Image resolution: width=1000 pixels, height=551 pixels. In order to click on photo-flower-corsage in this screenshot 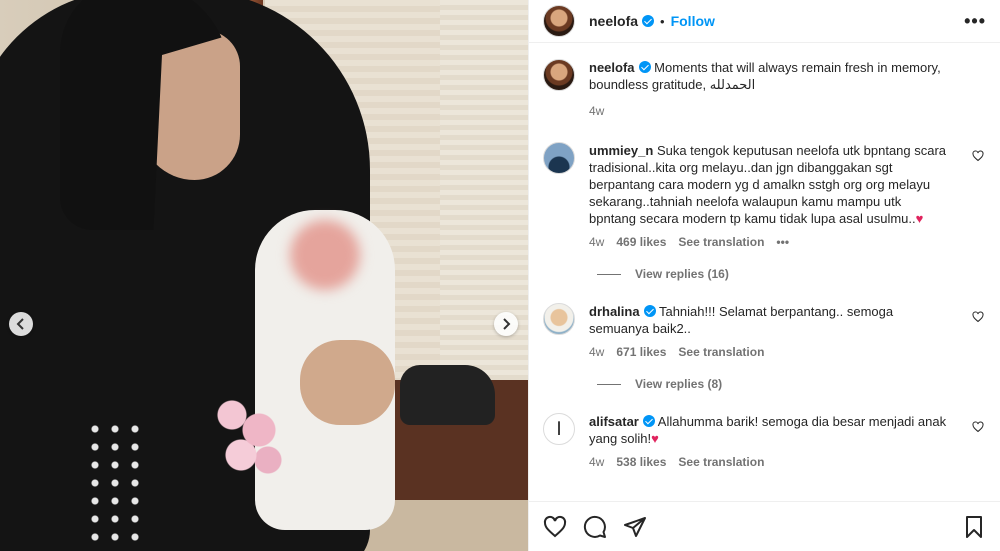, I will do `click(250, 435)`.